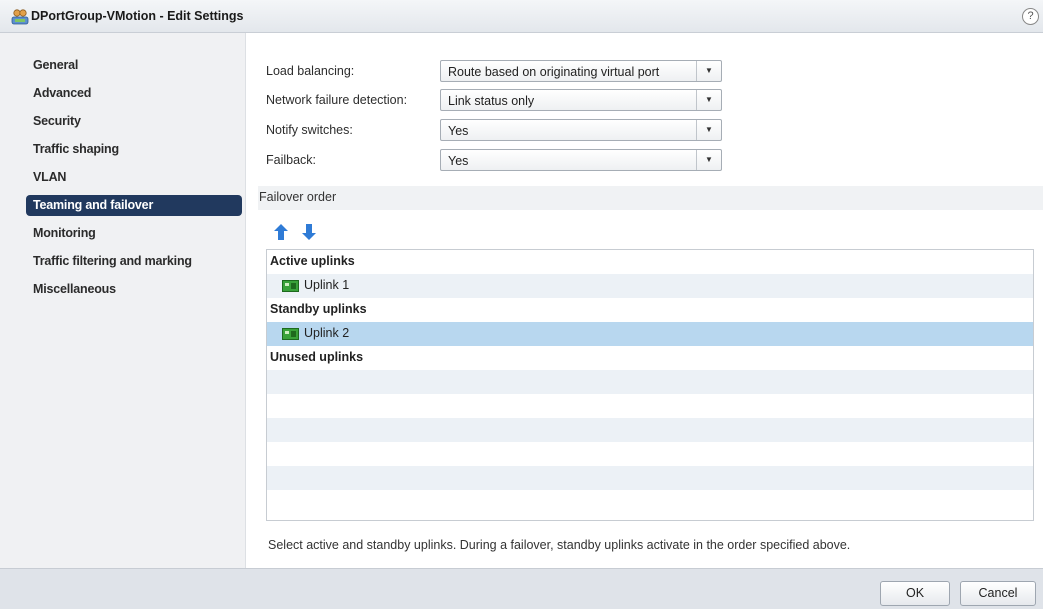  What do you see at coordinates (327, 333) in the screenshot?
I see `uplink-label: Uplink 2` at bounding box center [327, 333].